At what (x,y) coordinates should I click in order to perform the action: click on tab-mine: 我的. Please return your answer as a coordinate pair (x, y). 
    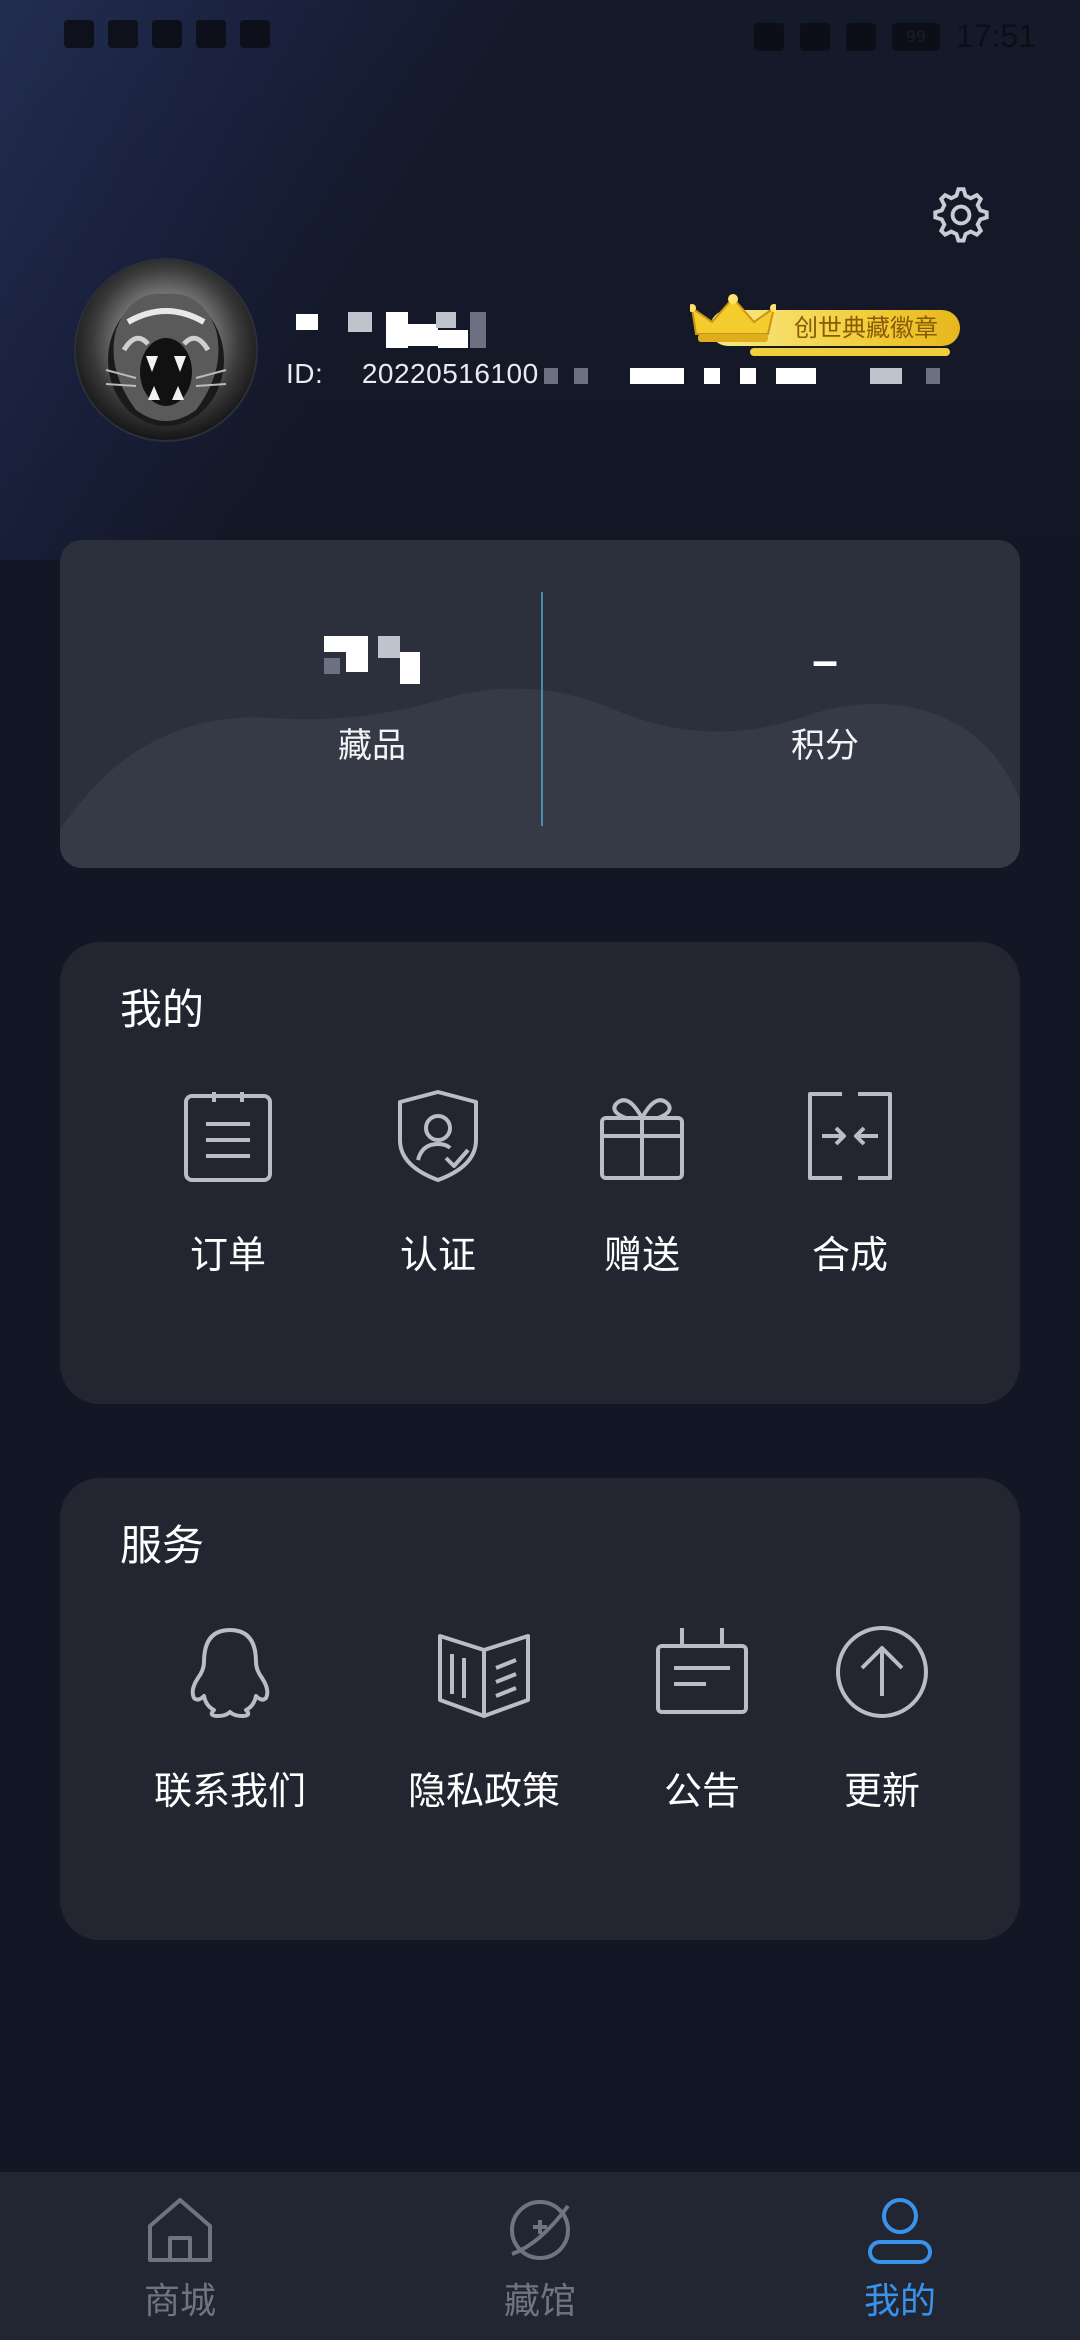
    Looking at the image, I should click on (900, 2259).